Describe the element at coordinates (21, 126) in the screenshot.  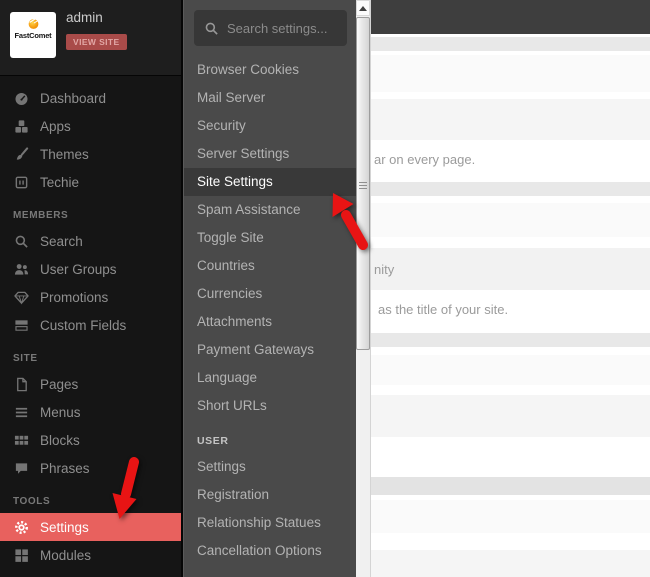
I see `apps-icon` at that location.